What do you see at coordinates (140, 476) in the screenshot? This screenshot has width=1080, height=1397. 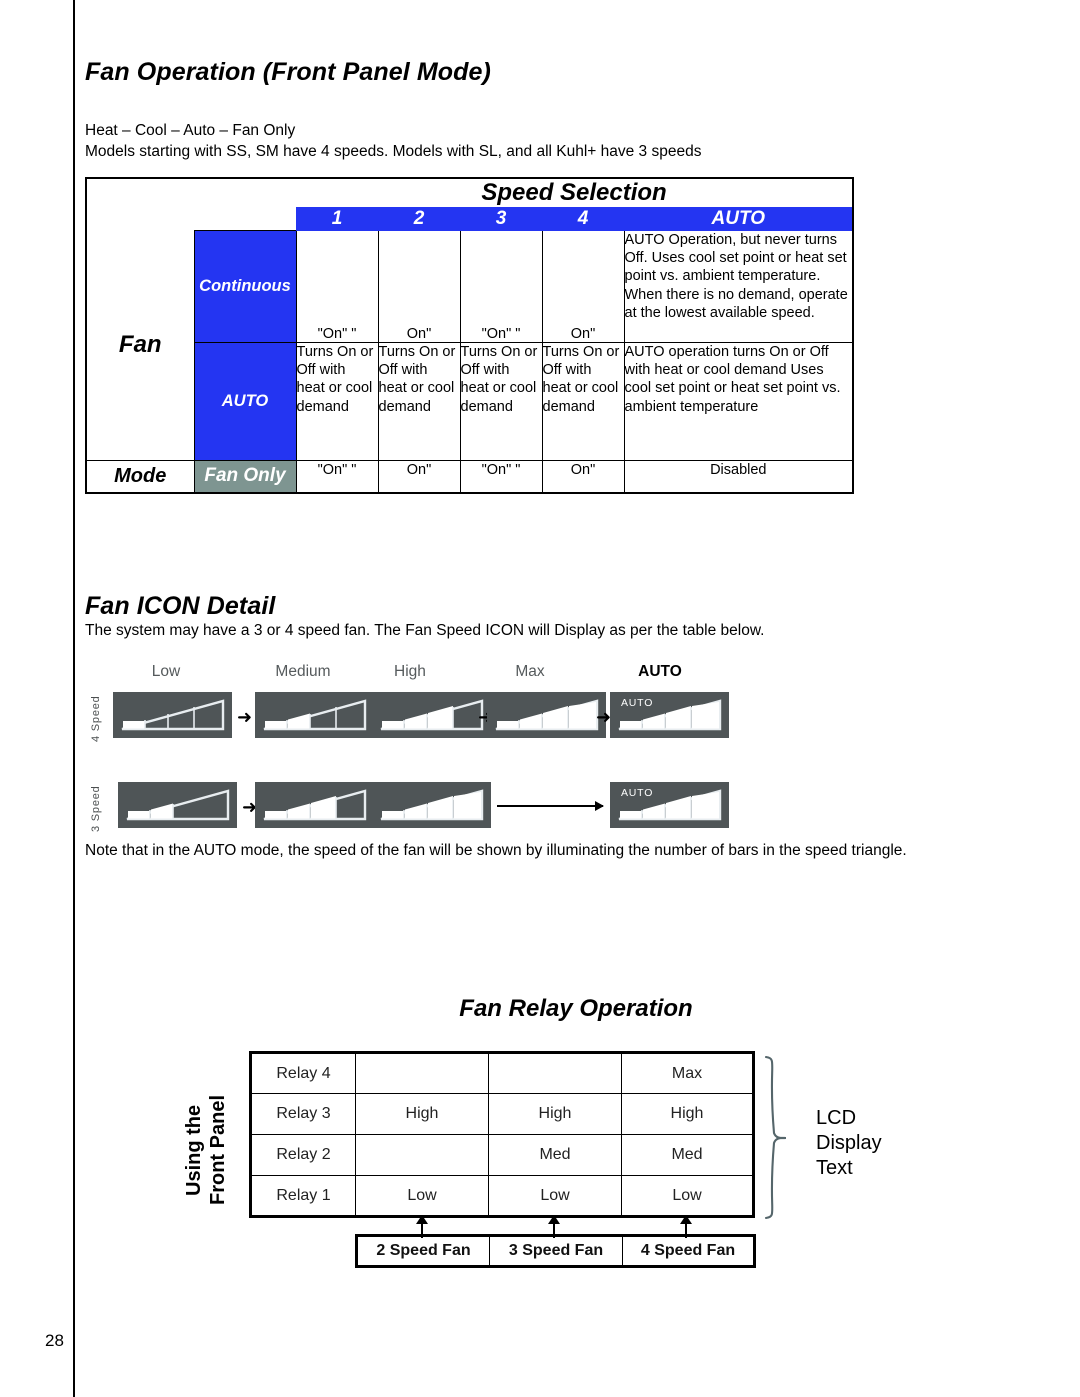 I see `mode-label: Mode` at bounding box center [140, 476].